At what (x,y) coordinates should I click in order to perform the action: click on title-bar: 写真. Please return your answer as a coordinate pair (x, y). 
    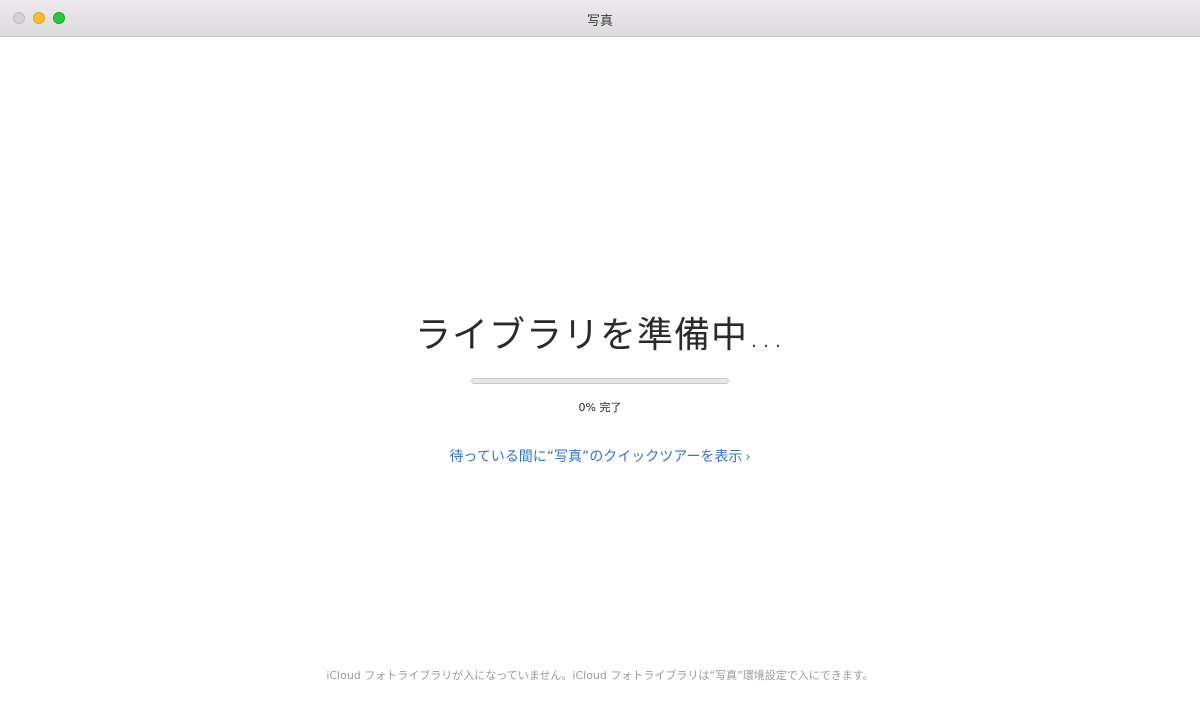
    Looking at the image, I should click on (600, 18).